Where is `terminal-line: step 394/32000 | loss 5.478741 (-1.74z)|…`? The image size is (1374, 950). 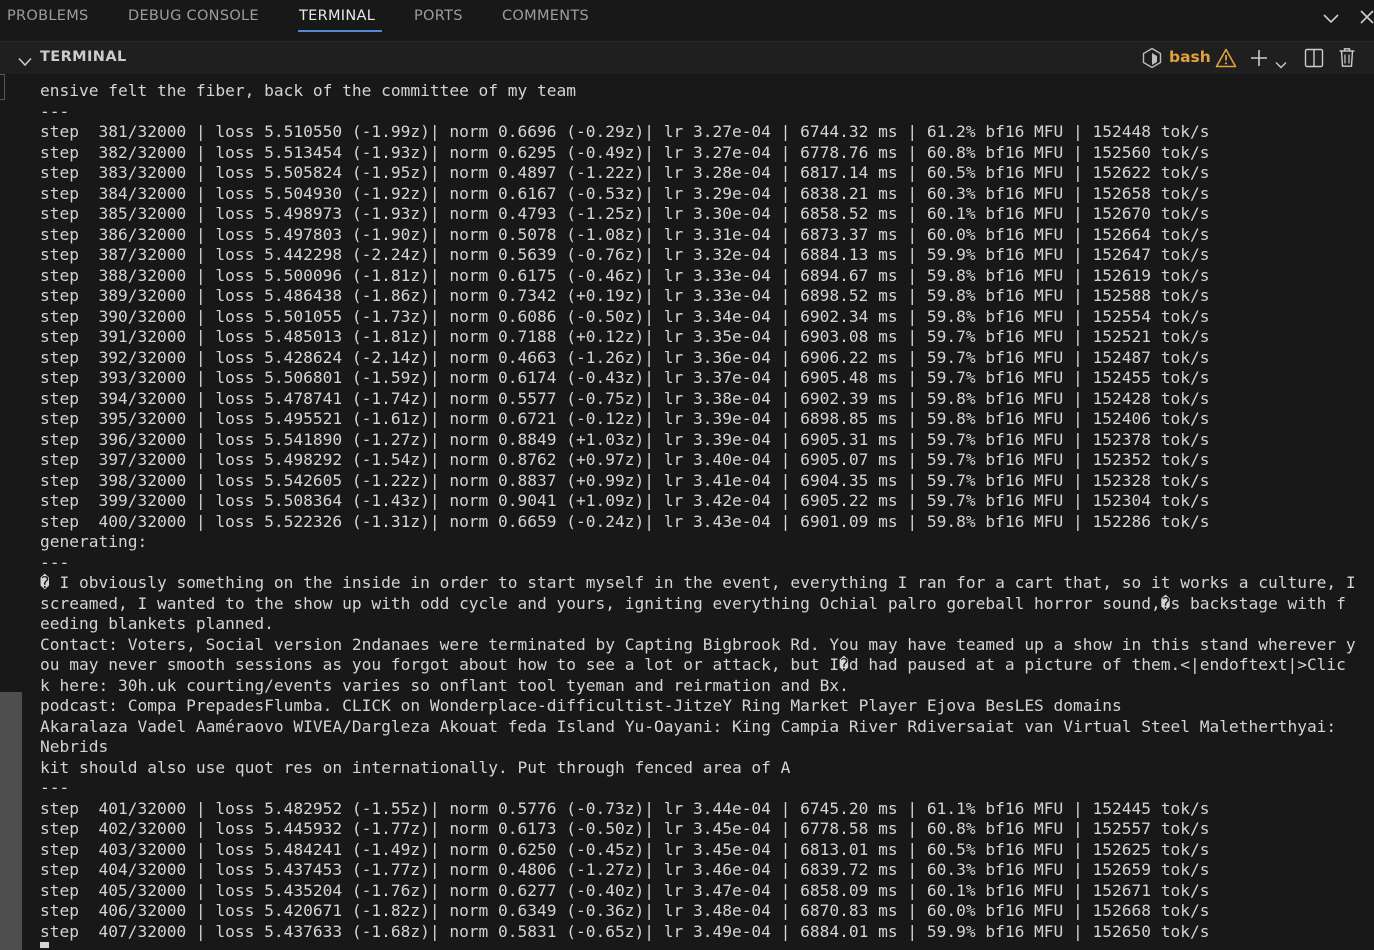
terminal-line: step 394/32000 | loss 5.478741 (-1.74z)|… is located at coordinates (625, 398).